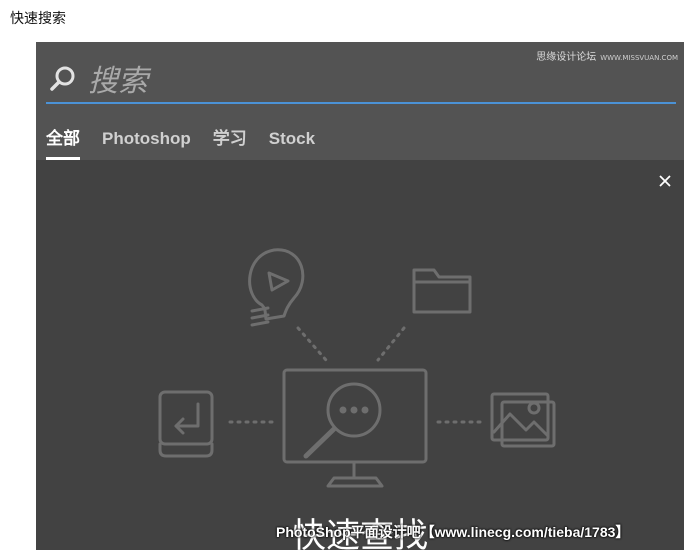  What do you see at coordinates (523, 420) in the screenshot?
I see `image-stack-icon` at bounding box center [523, 420].